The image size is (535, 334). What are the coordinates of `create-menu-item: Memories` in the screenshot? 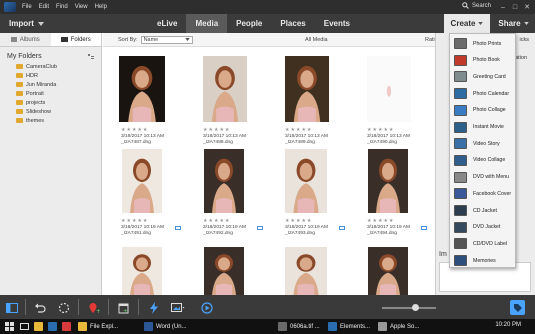 It's located at (482, 260).